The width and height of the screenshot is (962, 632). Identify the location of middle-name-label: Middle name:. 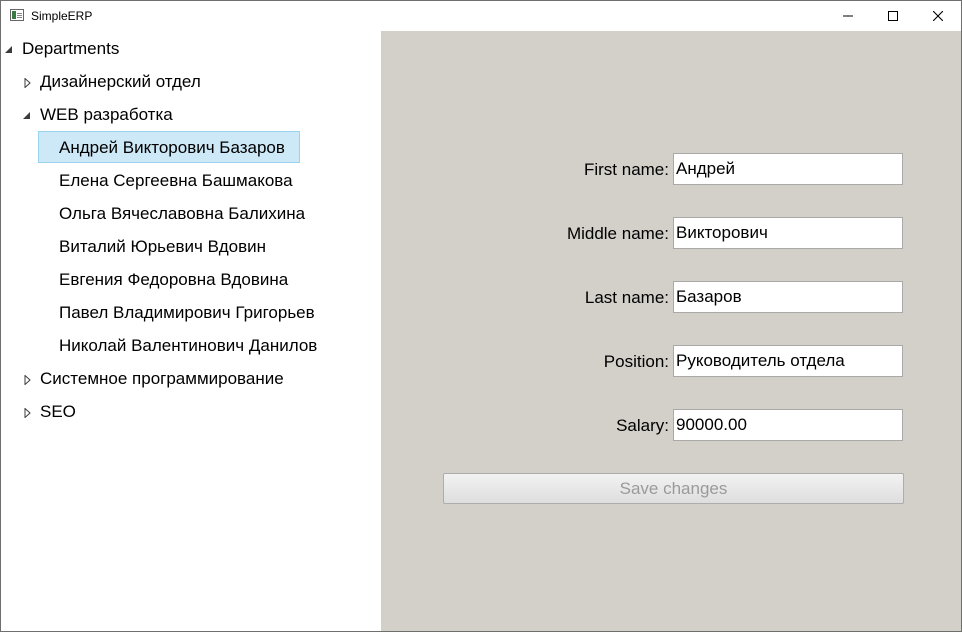
(617, 233).